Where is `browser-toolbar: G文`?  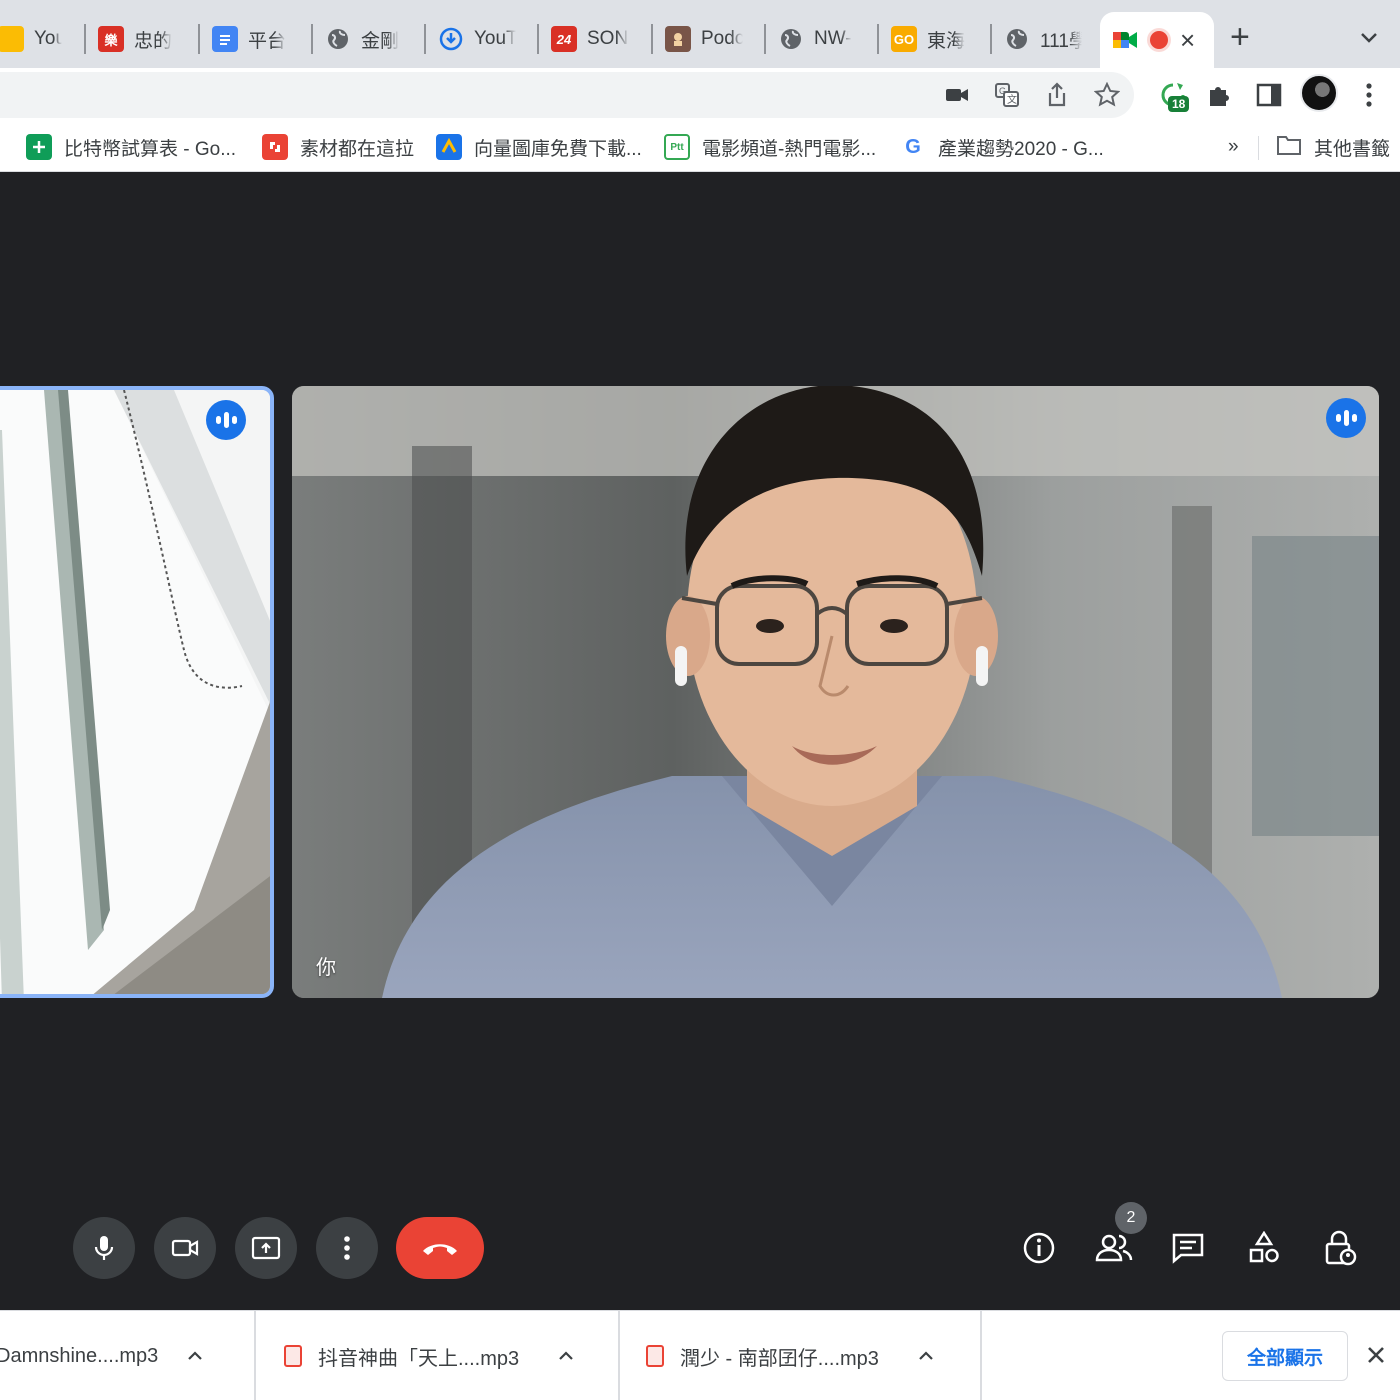
browser-toolbar: G文 is located at coordinates (700, 95).